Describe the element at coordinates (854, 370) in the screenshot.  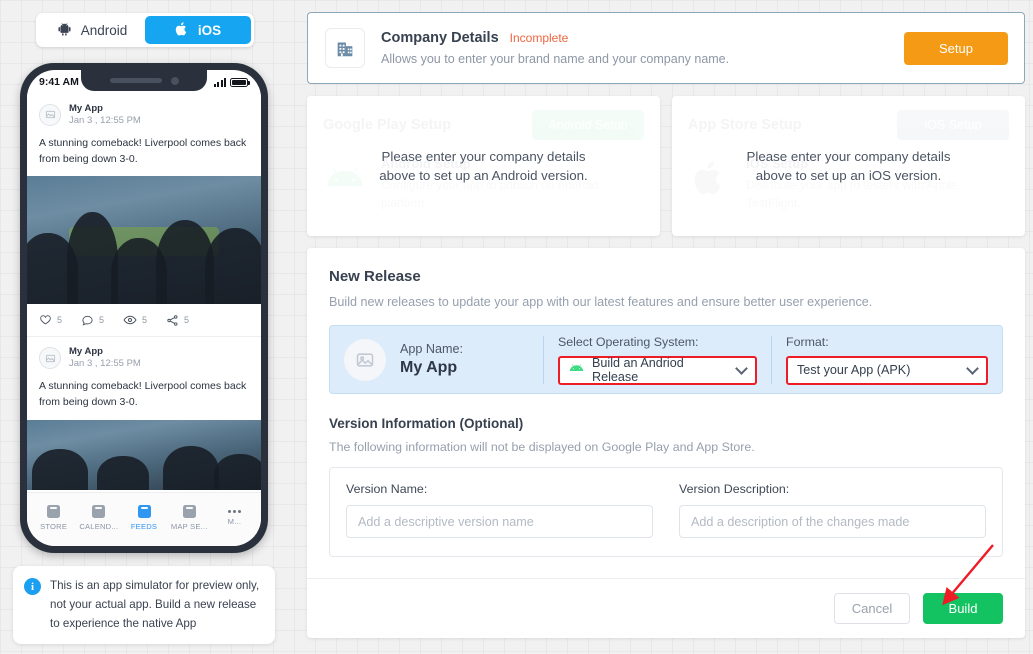
I see `format-value: Test your App (APK)` at that location.